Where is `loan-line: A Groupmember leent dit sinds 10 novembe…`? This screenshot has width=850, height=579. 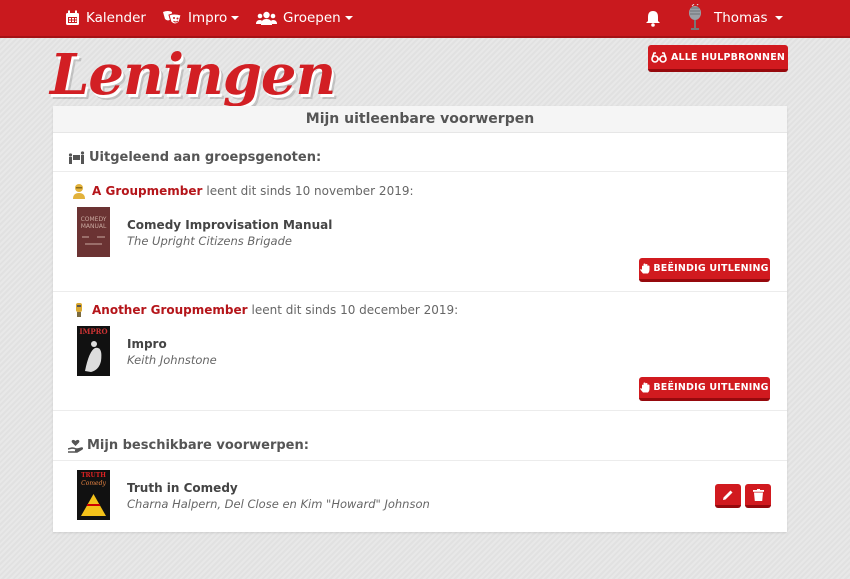 loan-line: A Groupmember leent dit sinds 10 novembe… is located at coordinates (242, 191).